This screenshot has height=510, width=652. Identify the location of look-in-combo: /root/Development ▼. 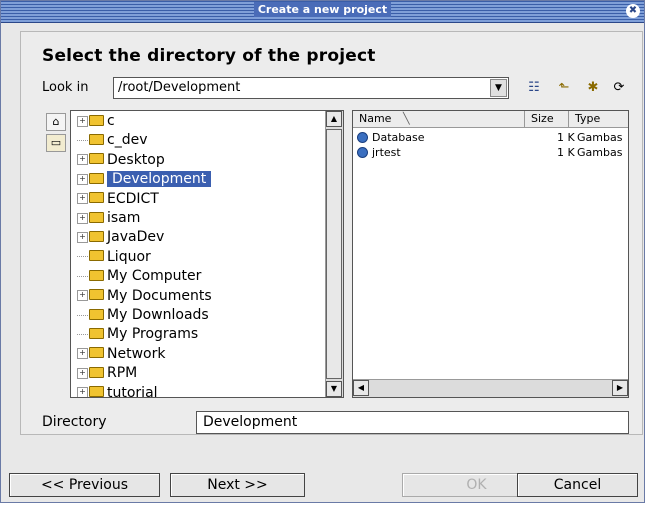
(311, 88).